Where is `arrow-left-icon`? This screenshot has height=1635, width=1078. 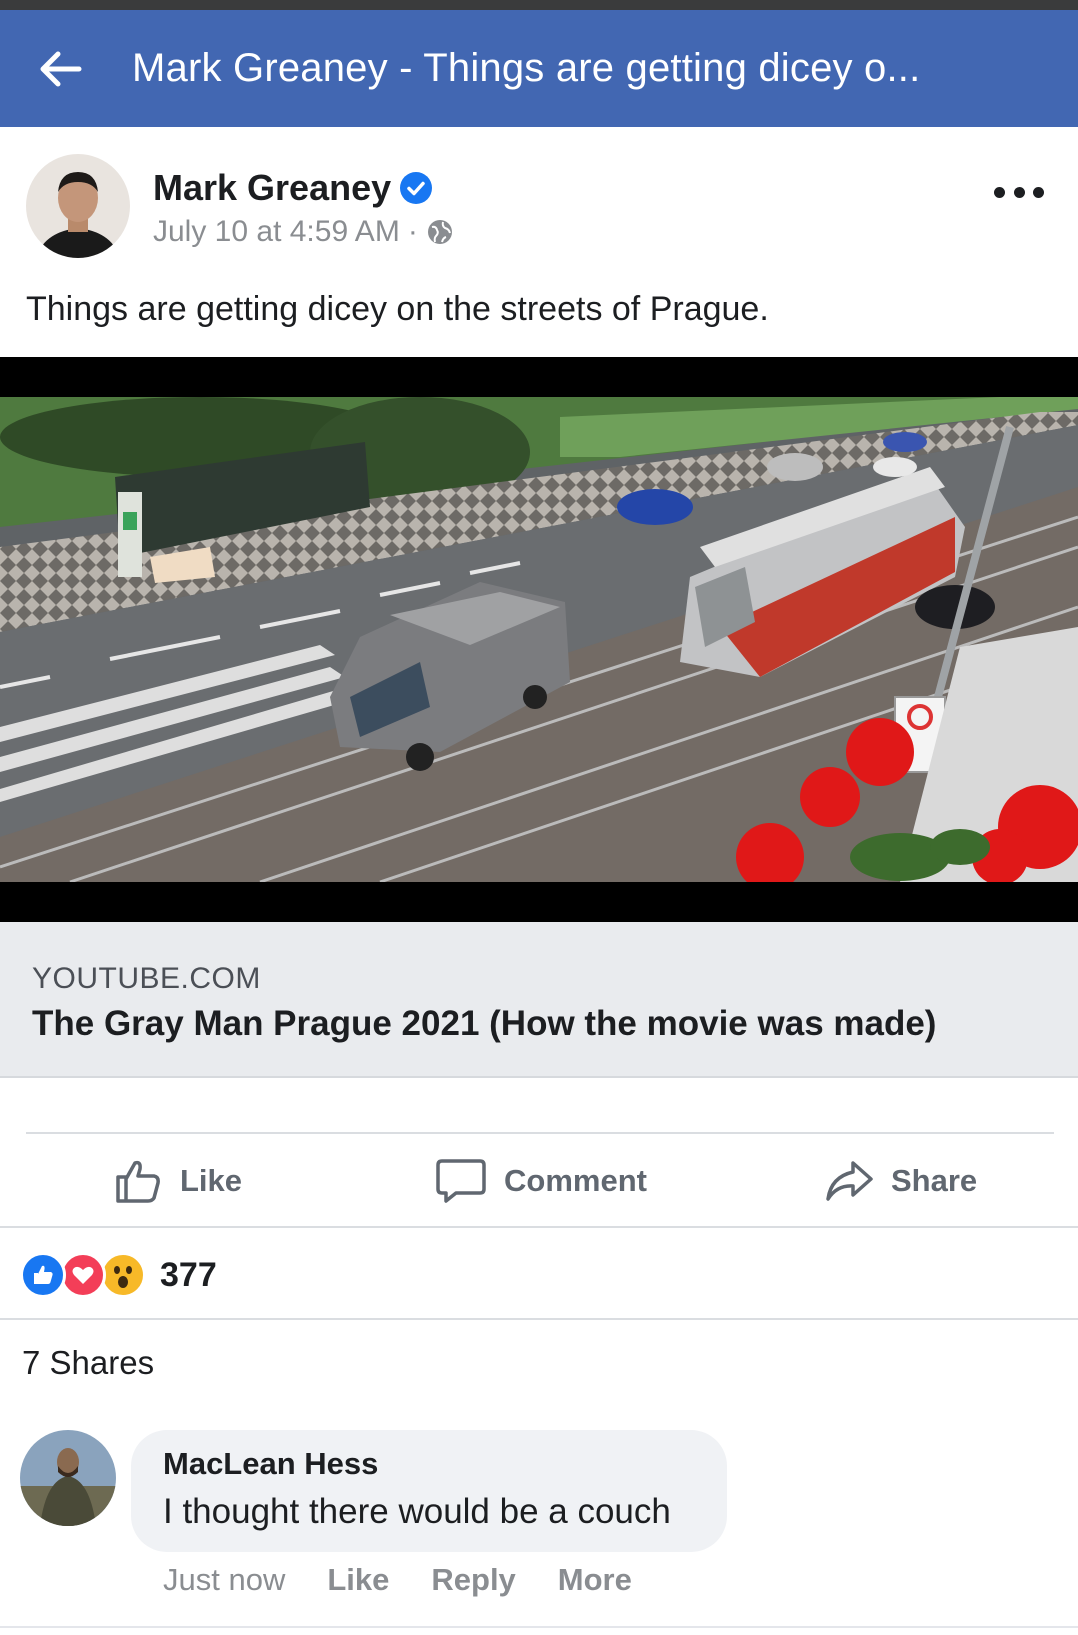
arrow-left-icon is located at coordinates (61, 68).